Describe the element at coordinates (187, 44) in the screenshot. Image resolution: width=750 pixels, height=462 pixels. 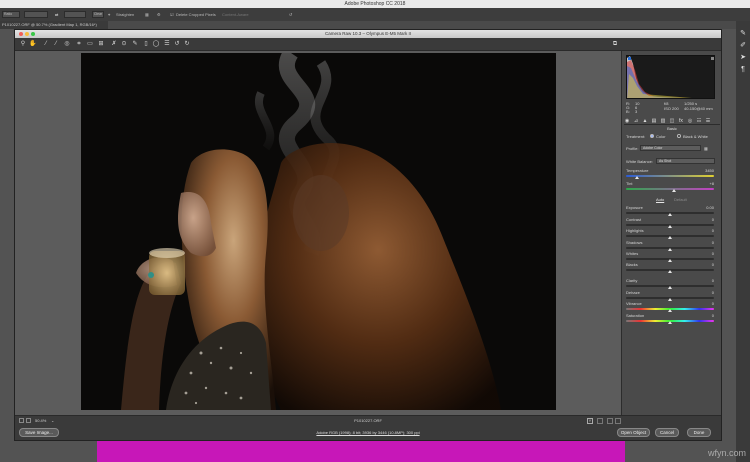
I see `rotate-cw-icon: ↻` at that location.